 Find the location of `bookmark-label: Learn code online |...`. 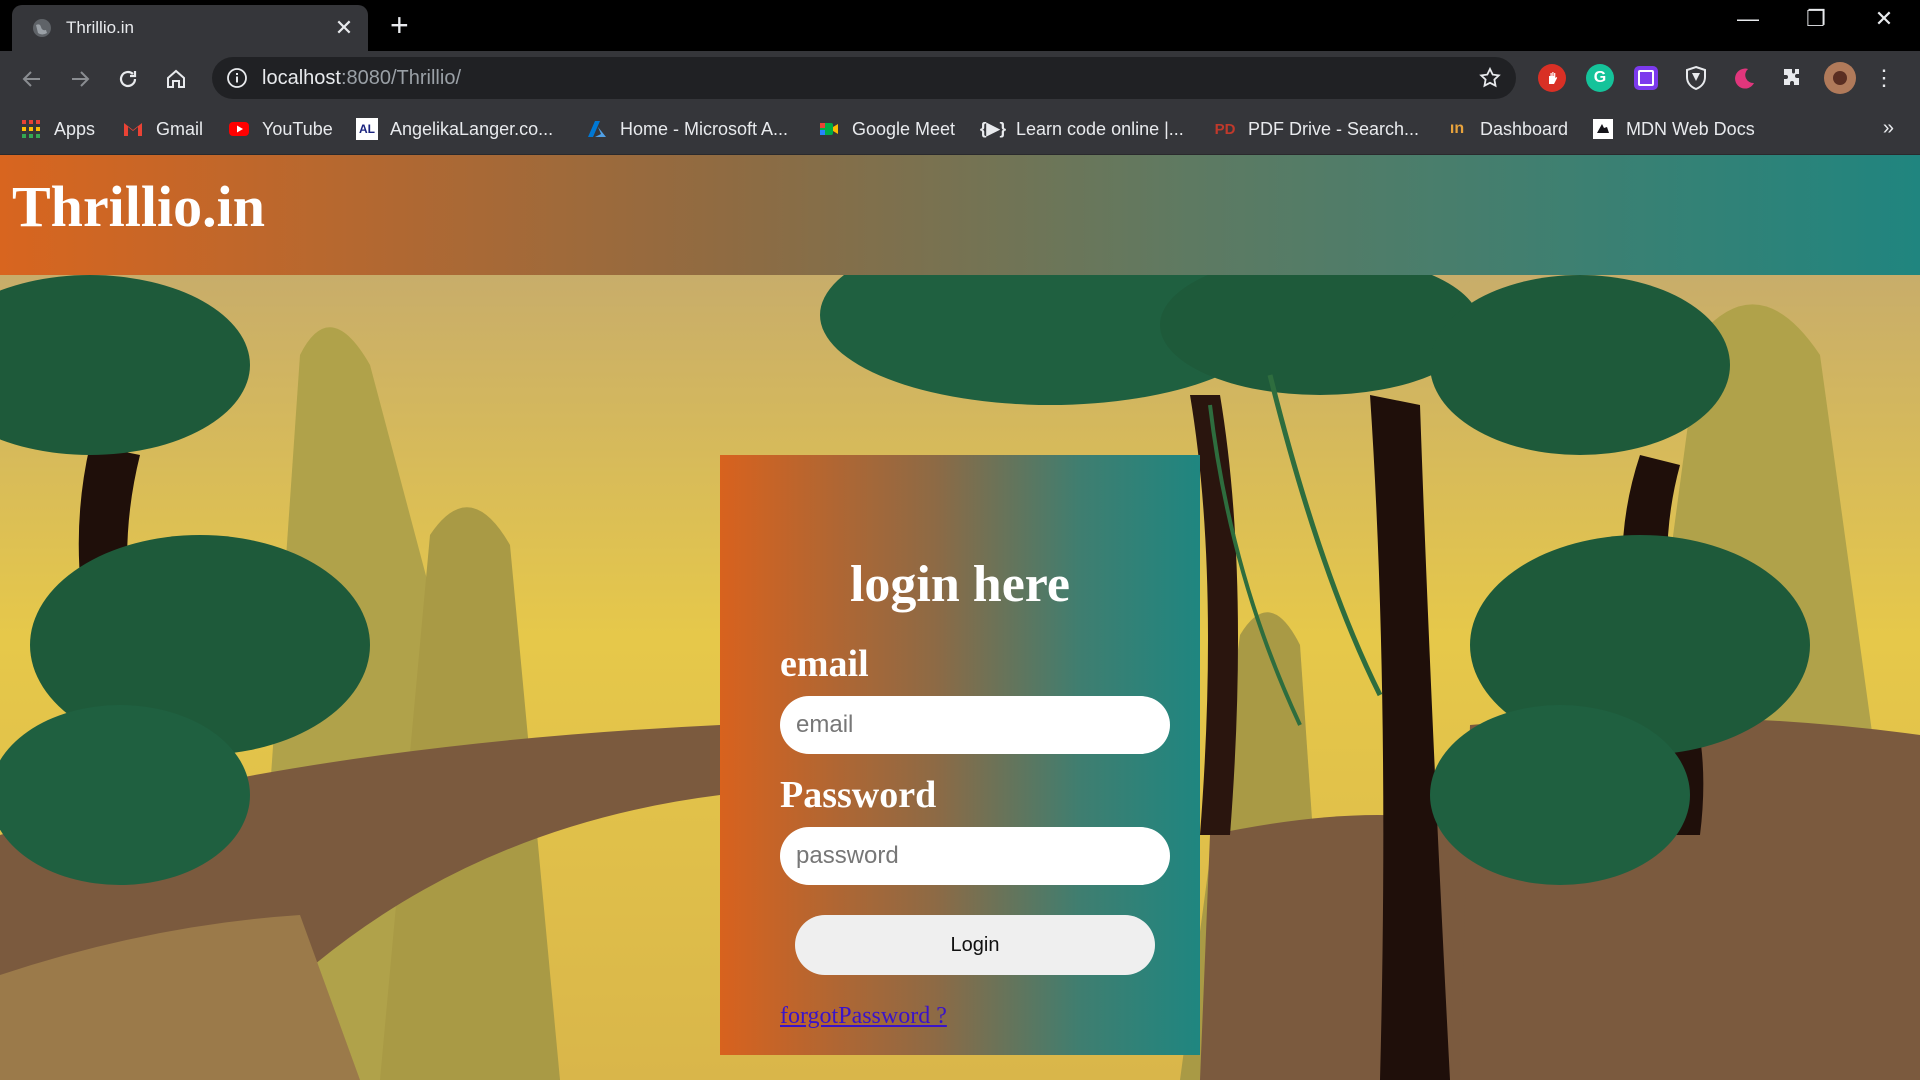

bookmark-label: Learn code online |... is located at coordinates (1100, 128).